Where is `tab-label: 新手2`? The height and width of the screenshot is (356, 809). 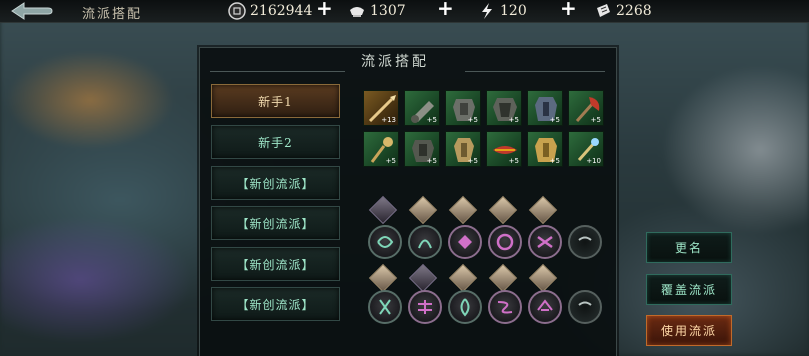 tab-label: 新手2 is located at coordinates (275, 142).